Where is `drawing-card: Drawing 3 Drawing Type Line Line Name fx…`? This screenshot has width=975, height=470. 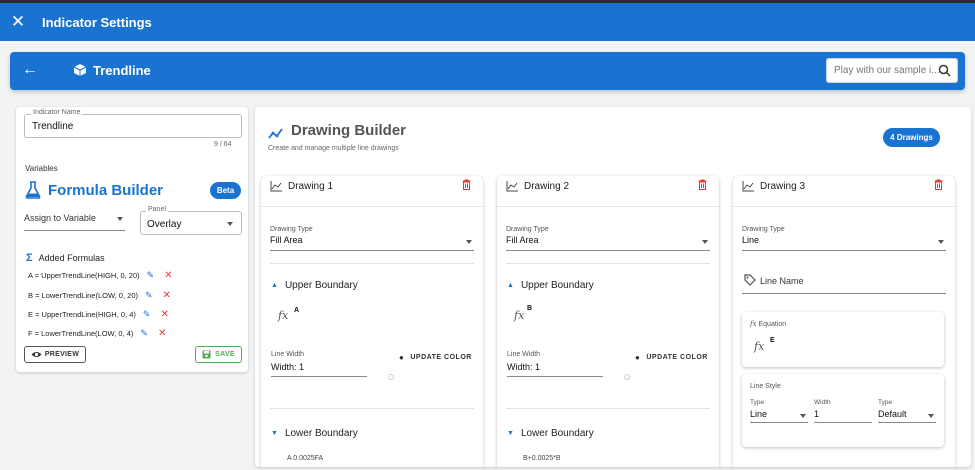 drawing-card: Drawing 3 Drawing Type Line Line Name fx… is located at coordinates (844, 321).